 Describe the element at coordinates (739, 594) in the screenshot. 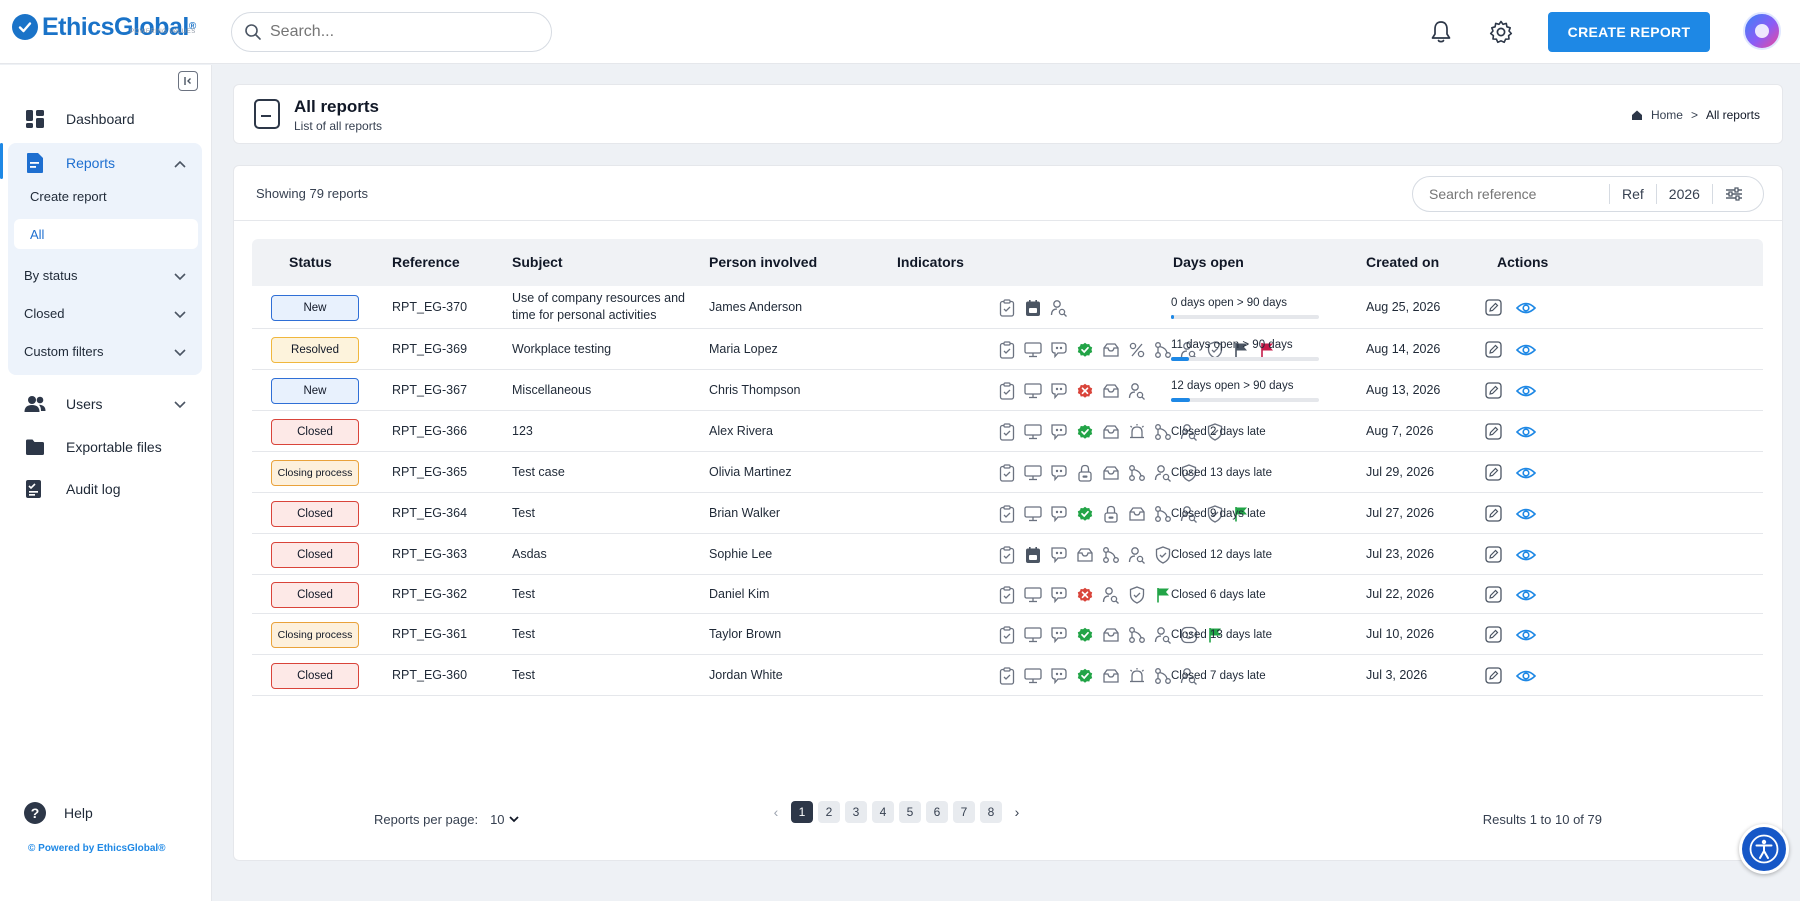

I see `person-involved-cell: Daniel Kim` at that location.